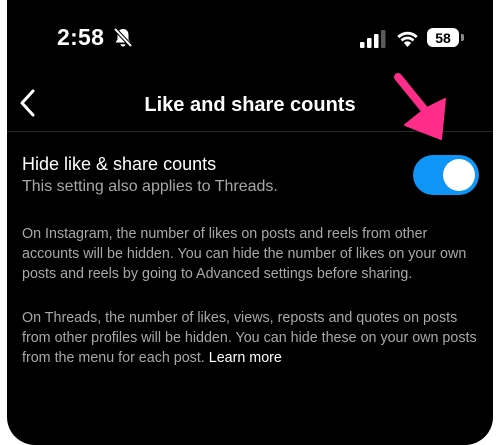  What do you see at coordinates (462, 37) in the screenshot?
I see `battery-tip` at bounding box center [462, 37].